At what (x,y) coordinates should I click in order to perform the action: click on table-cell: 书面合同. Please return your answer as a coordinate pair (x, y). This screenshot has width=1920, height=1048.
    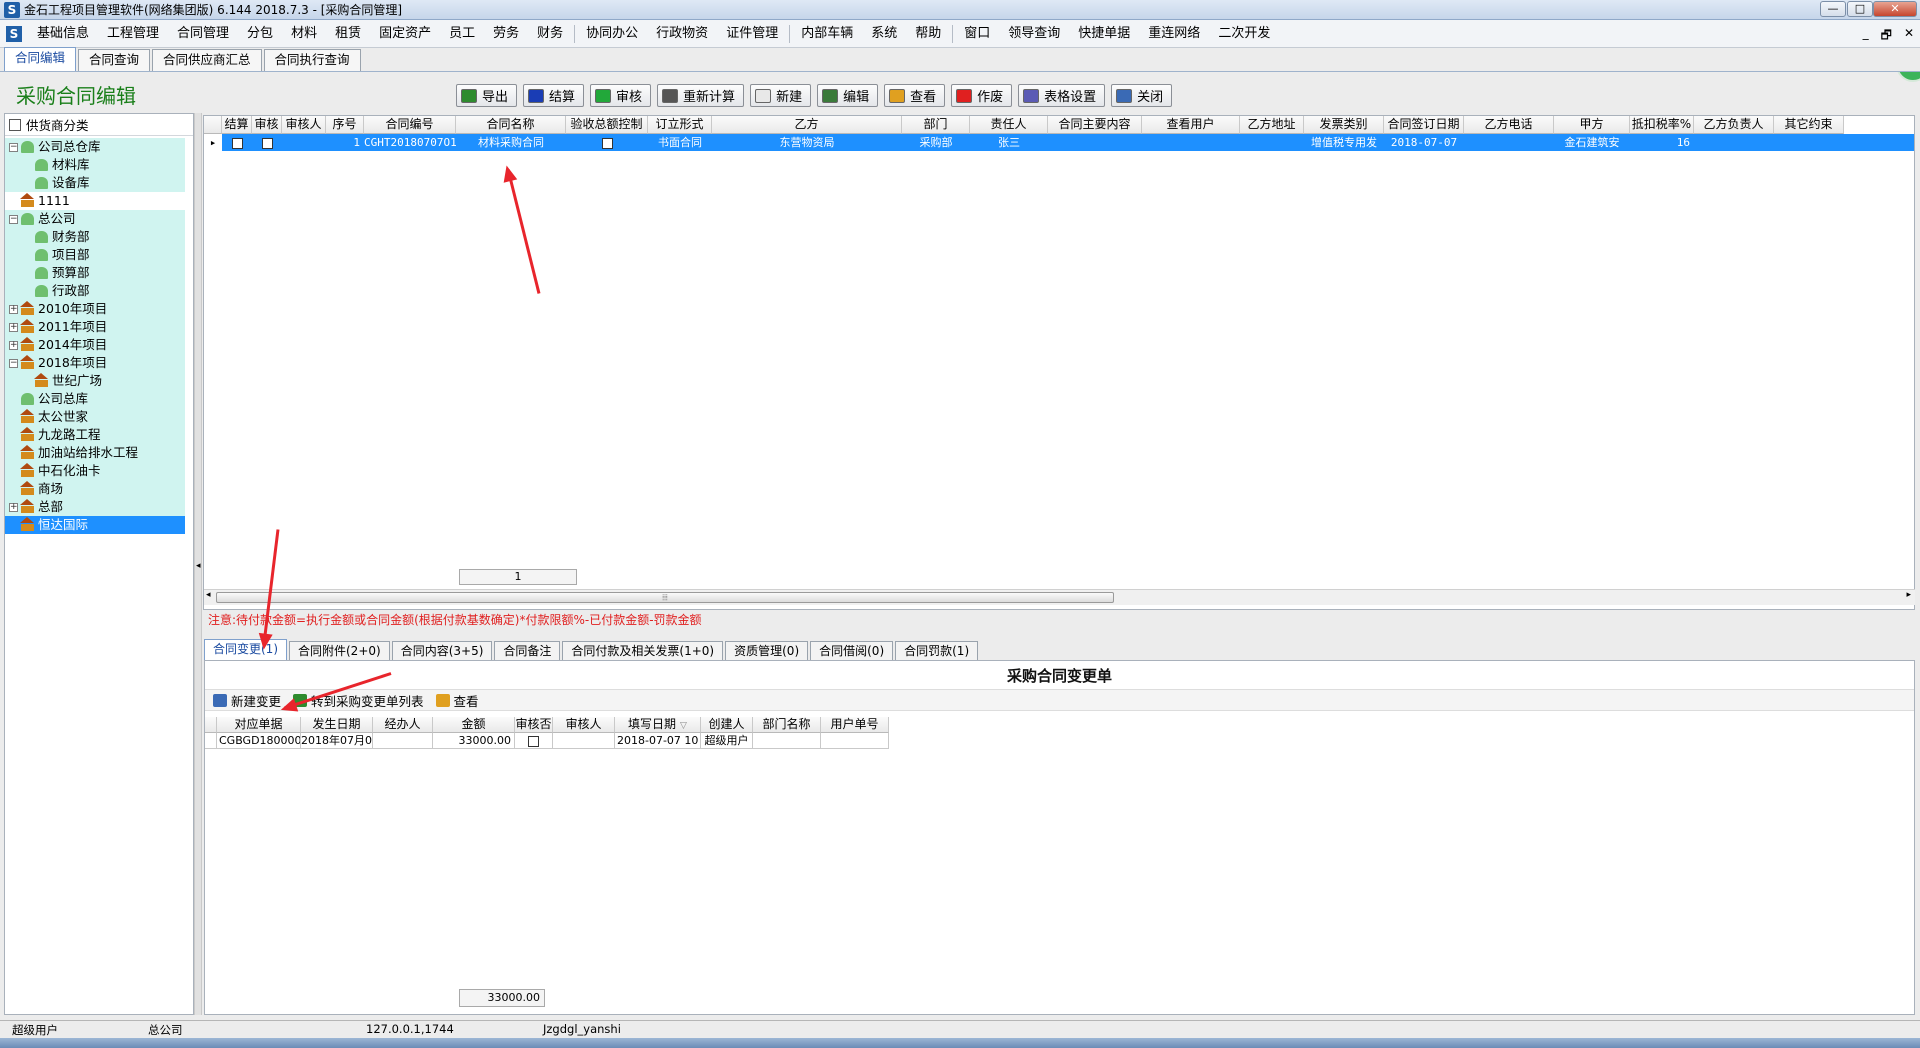
    Looking at the image, I should click on (680, 142).